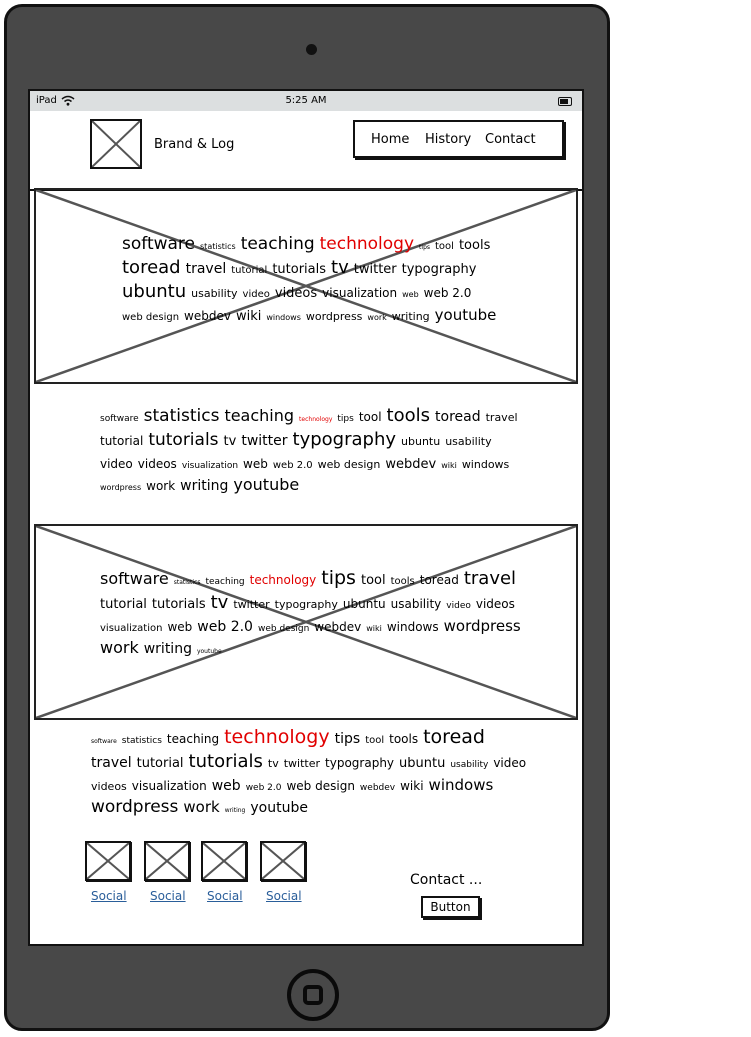 This screenshot has height=1037, width=751. What do you see at coordinates (284, 896) in the screenshot?
I see `social-link-4: Social` at bounding box center [284, 896].